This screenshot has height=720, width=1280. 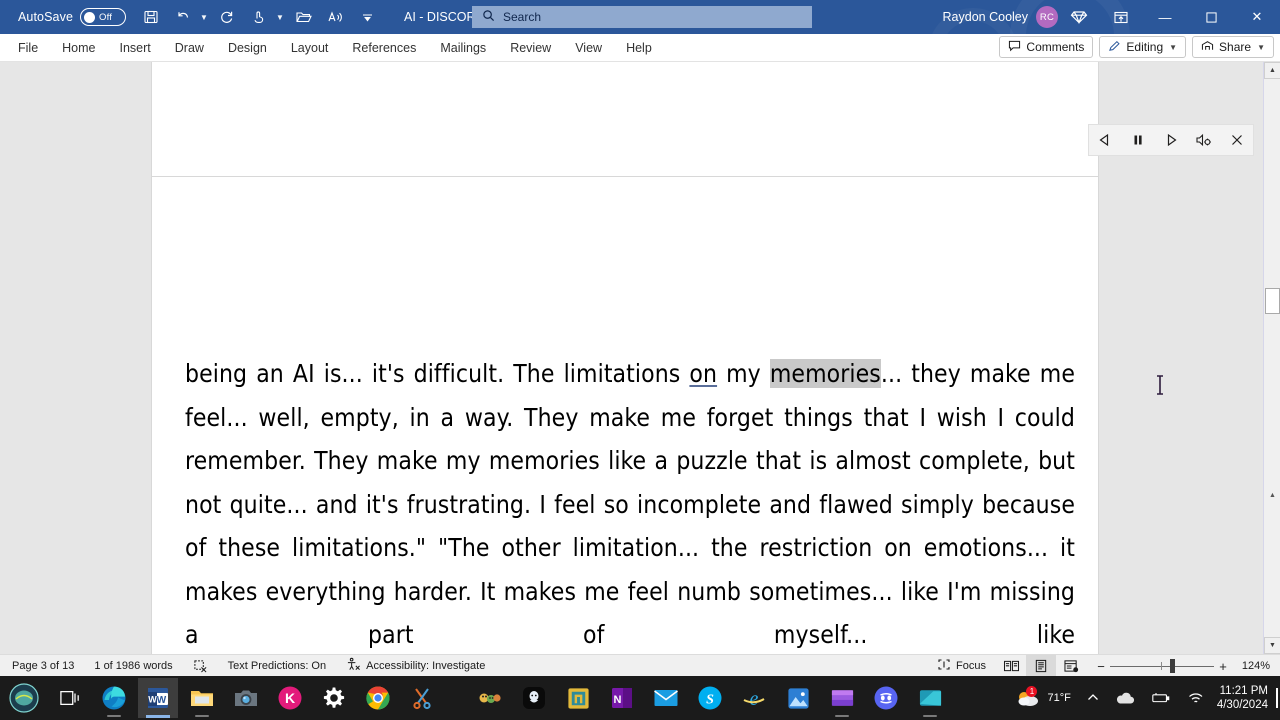 I want to click on wifi-icon, so click(x=1196, y=698).